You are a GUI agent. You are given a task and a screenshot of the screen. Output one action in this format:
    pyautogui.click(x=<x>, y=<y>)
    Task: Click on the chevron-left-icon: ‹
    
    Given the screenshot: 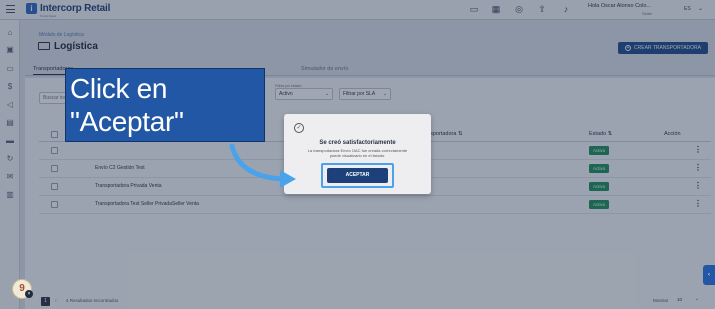 What is the action you would take?
    pyautogui.click(x=709, y=275)
    